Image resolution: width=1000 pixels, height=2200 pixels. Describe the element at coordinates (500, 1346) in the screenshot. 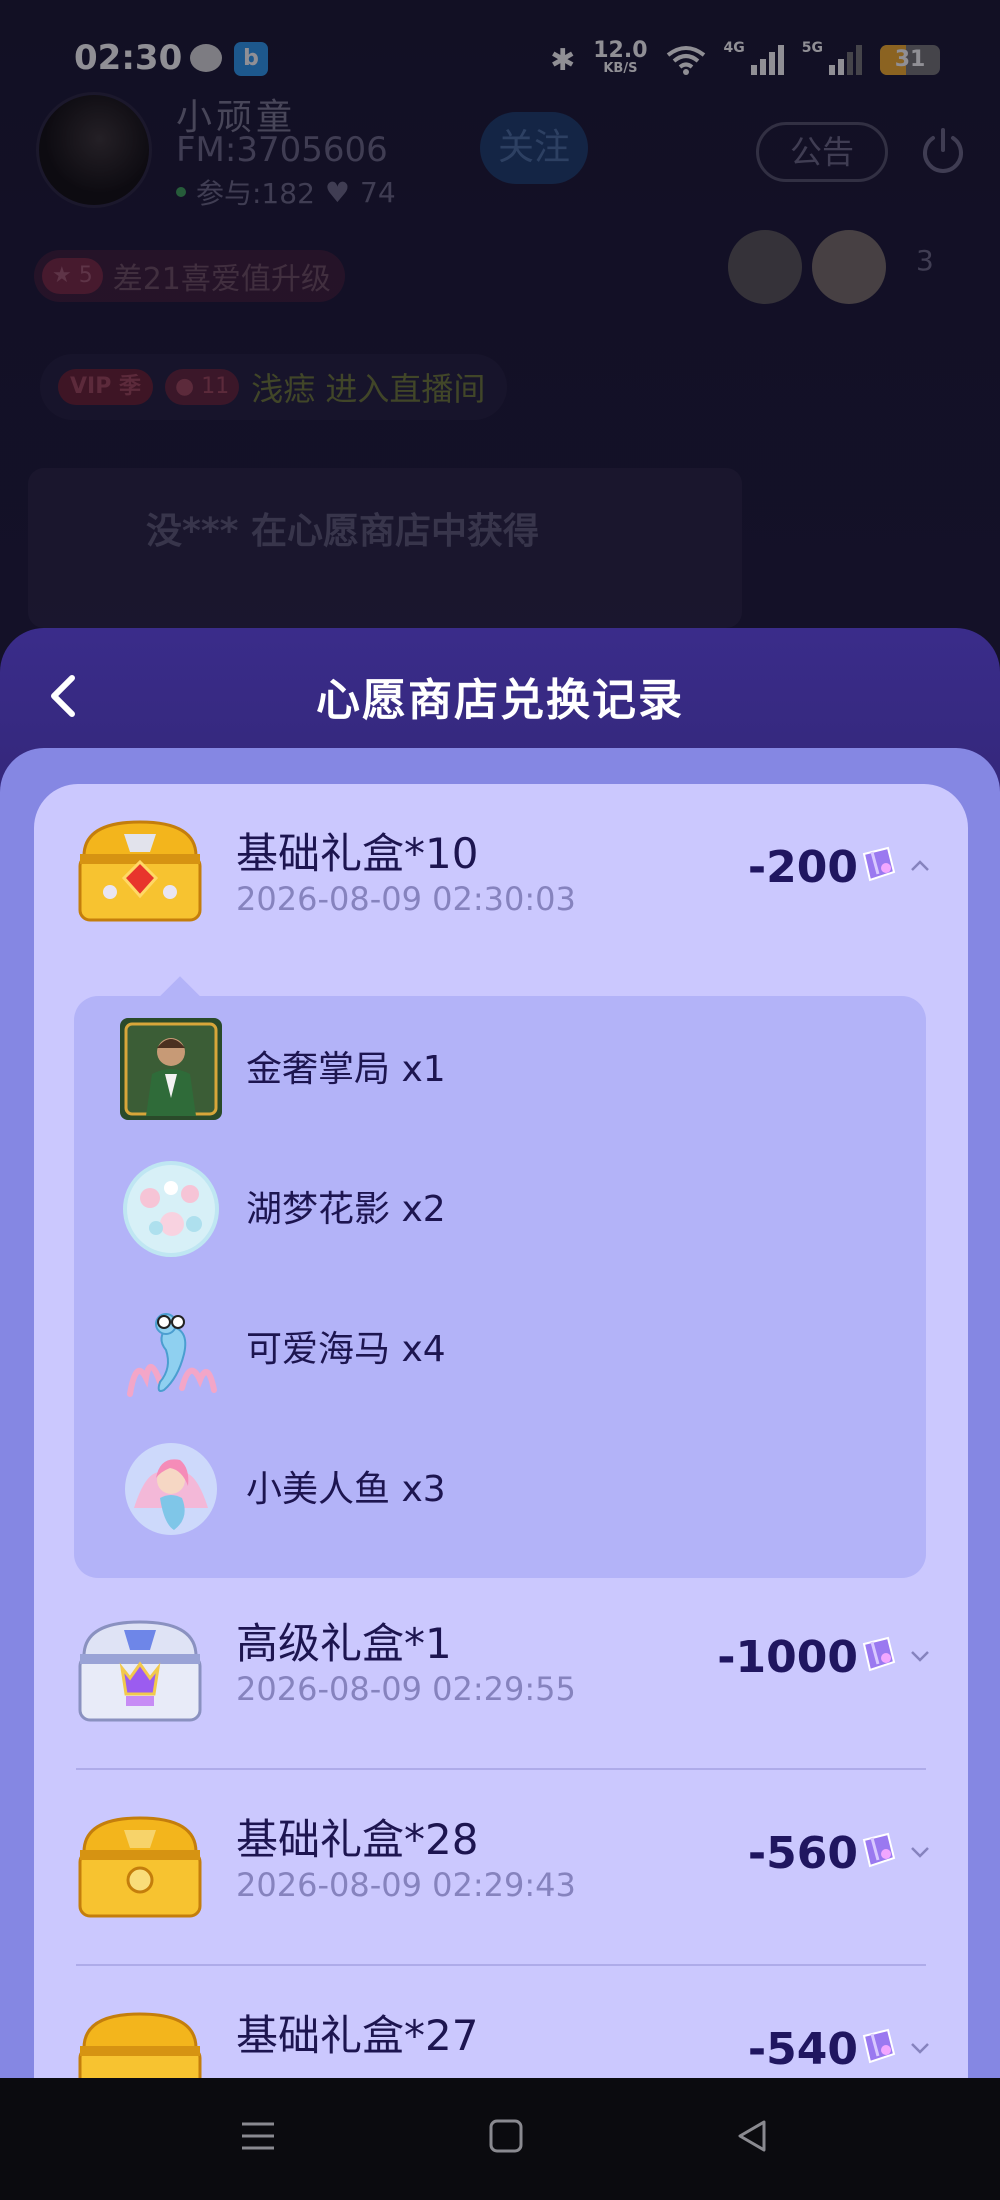

I see `gift-item: 可爱海马 x4` at that location.